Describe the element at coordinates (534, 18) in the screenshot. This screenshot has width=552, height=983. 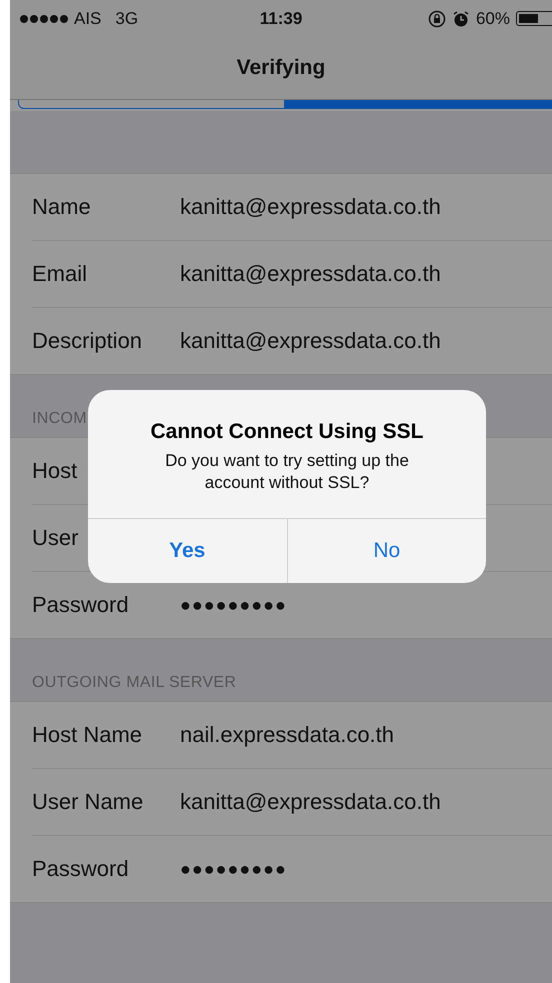
I see `battery-icon` at that location.